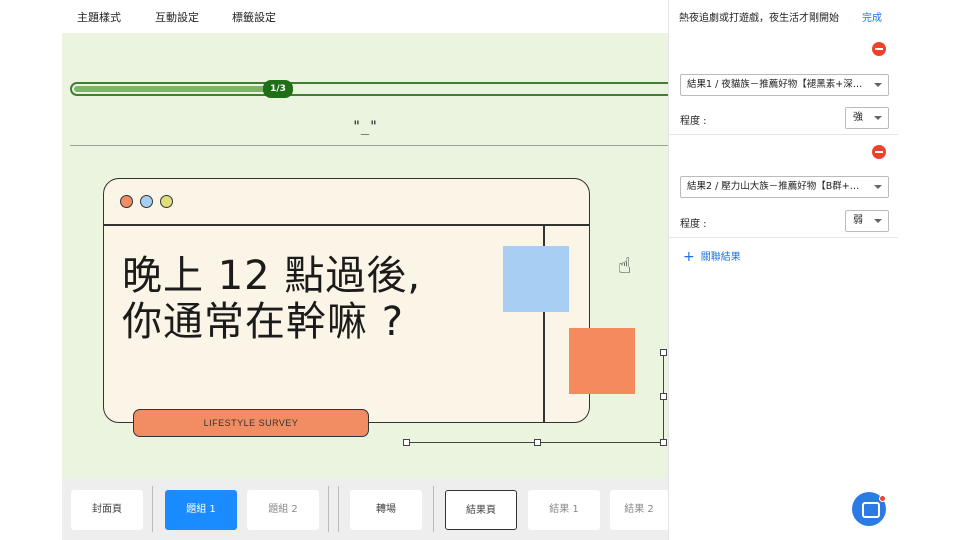 The width and height of the screenshot is (960, 540). Describe the element at coordinates (272, 276) in the screenshot. I see `headline-line-1: 晚上 12 點過後,` at that location.